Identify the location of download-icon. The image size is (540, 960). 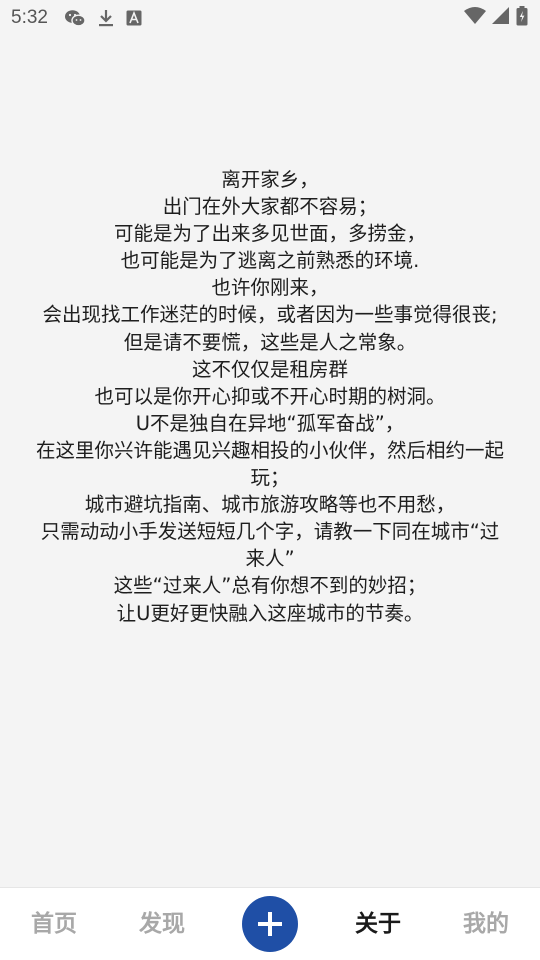
(106, 18).